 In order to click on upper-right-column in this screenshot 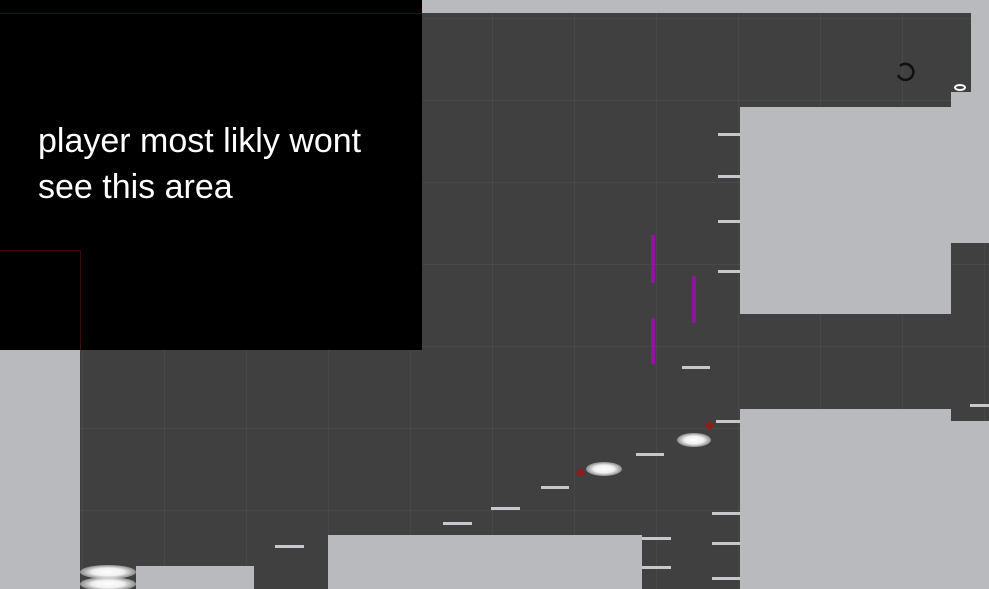, I will do `click(961, 167)`.